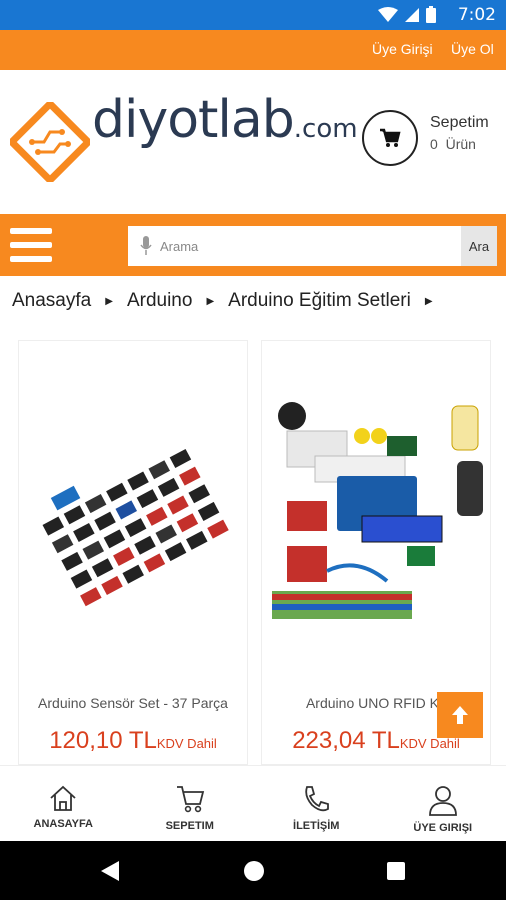 This screenshot has height=900, width=506. Describe the element at coordinates (133, 703) in the screenshot. I see `product-name: Arduino Sensör Set - 37 Parça` at that location.